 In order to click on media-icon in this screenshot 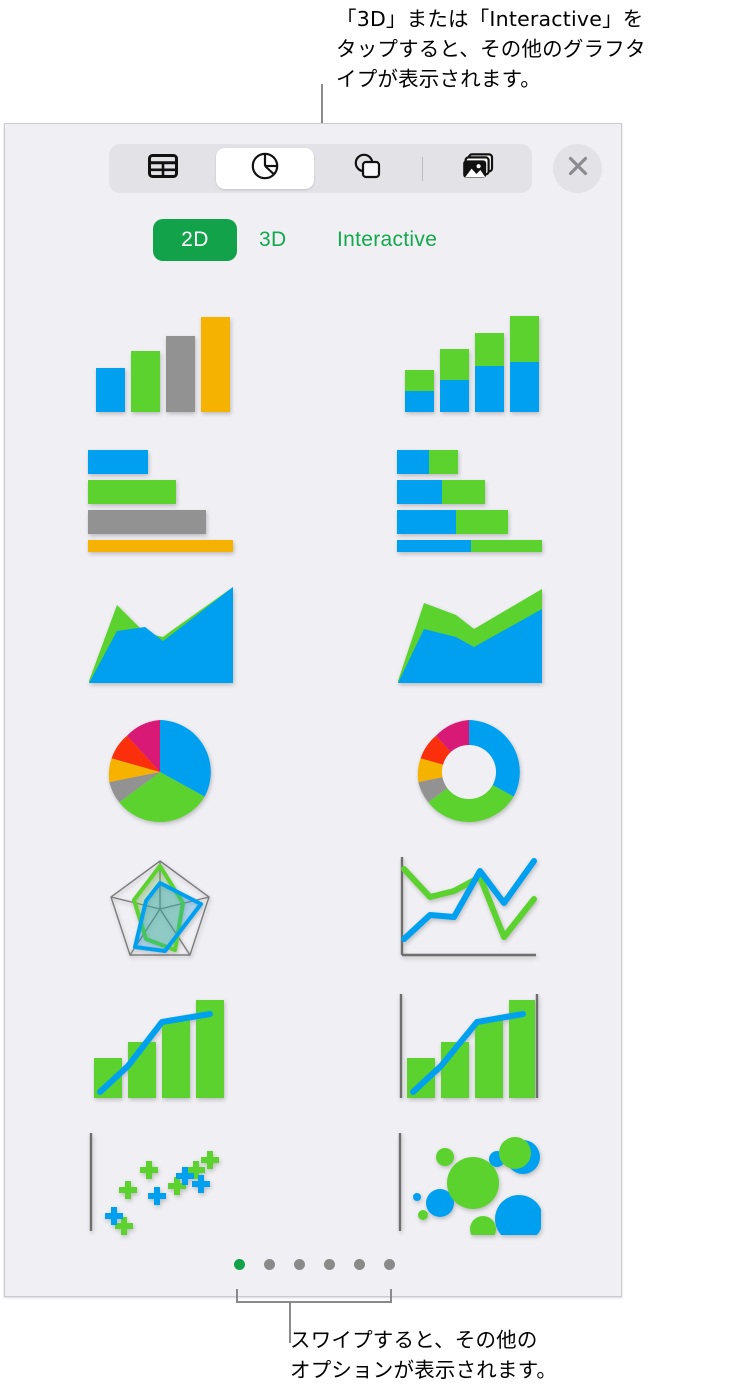, I will do `click(478, 168)`.